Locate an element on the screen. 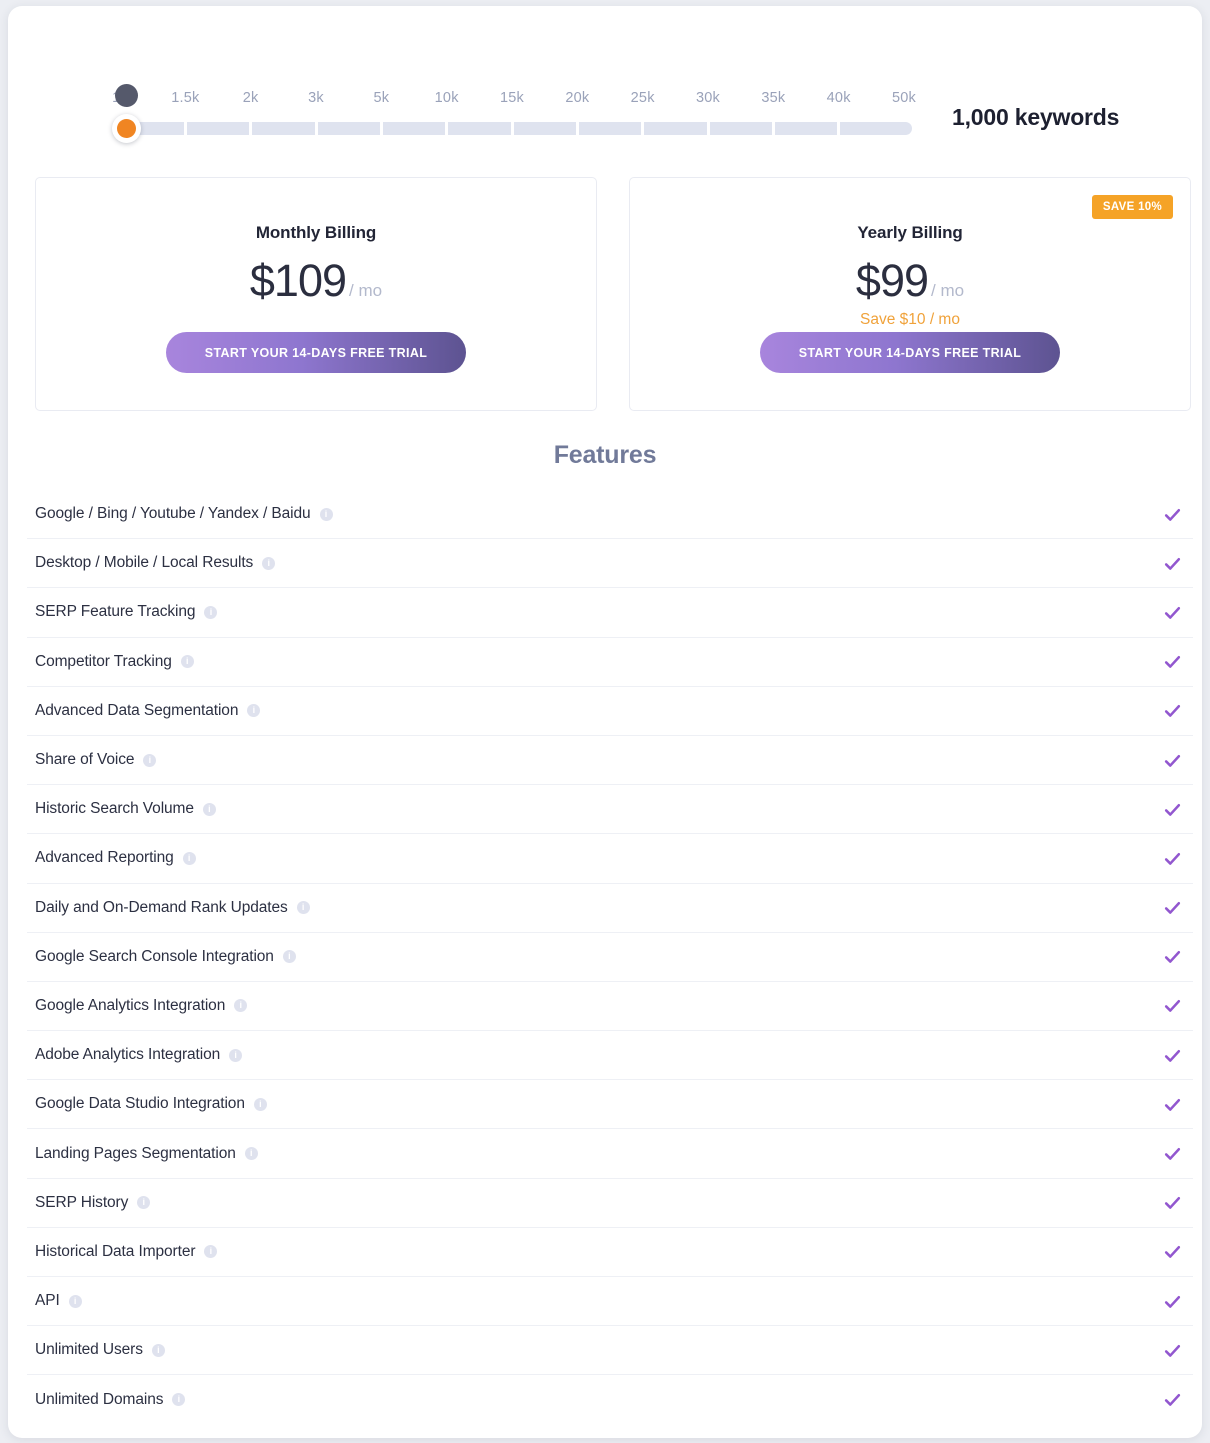  start-free-trial-button-yearly: START YOUR 14-DAYS FREE TRIAL is located at coordinates (910, 352).